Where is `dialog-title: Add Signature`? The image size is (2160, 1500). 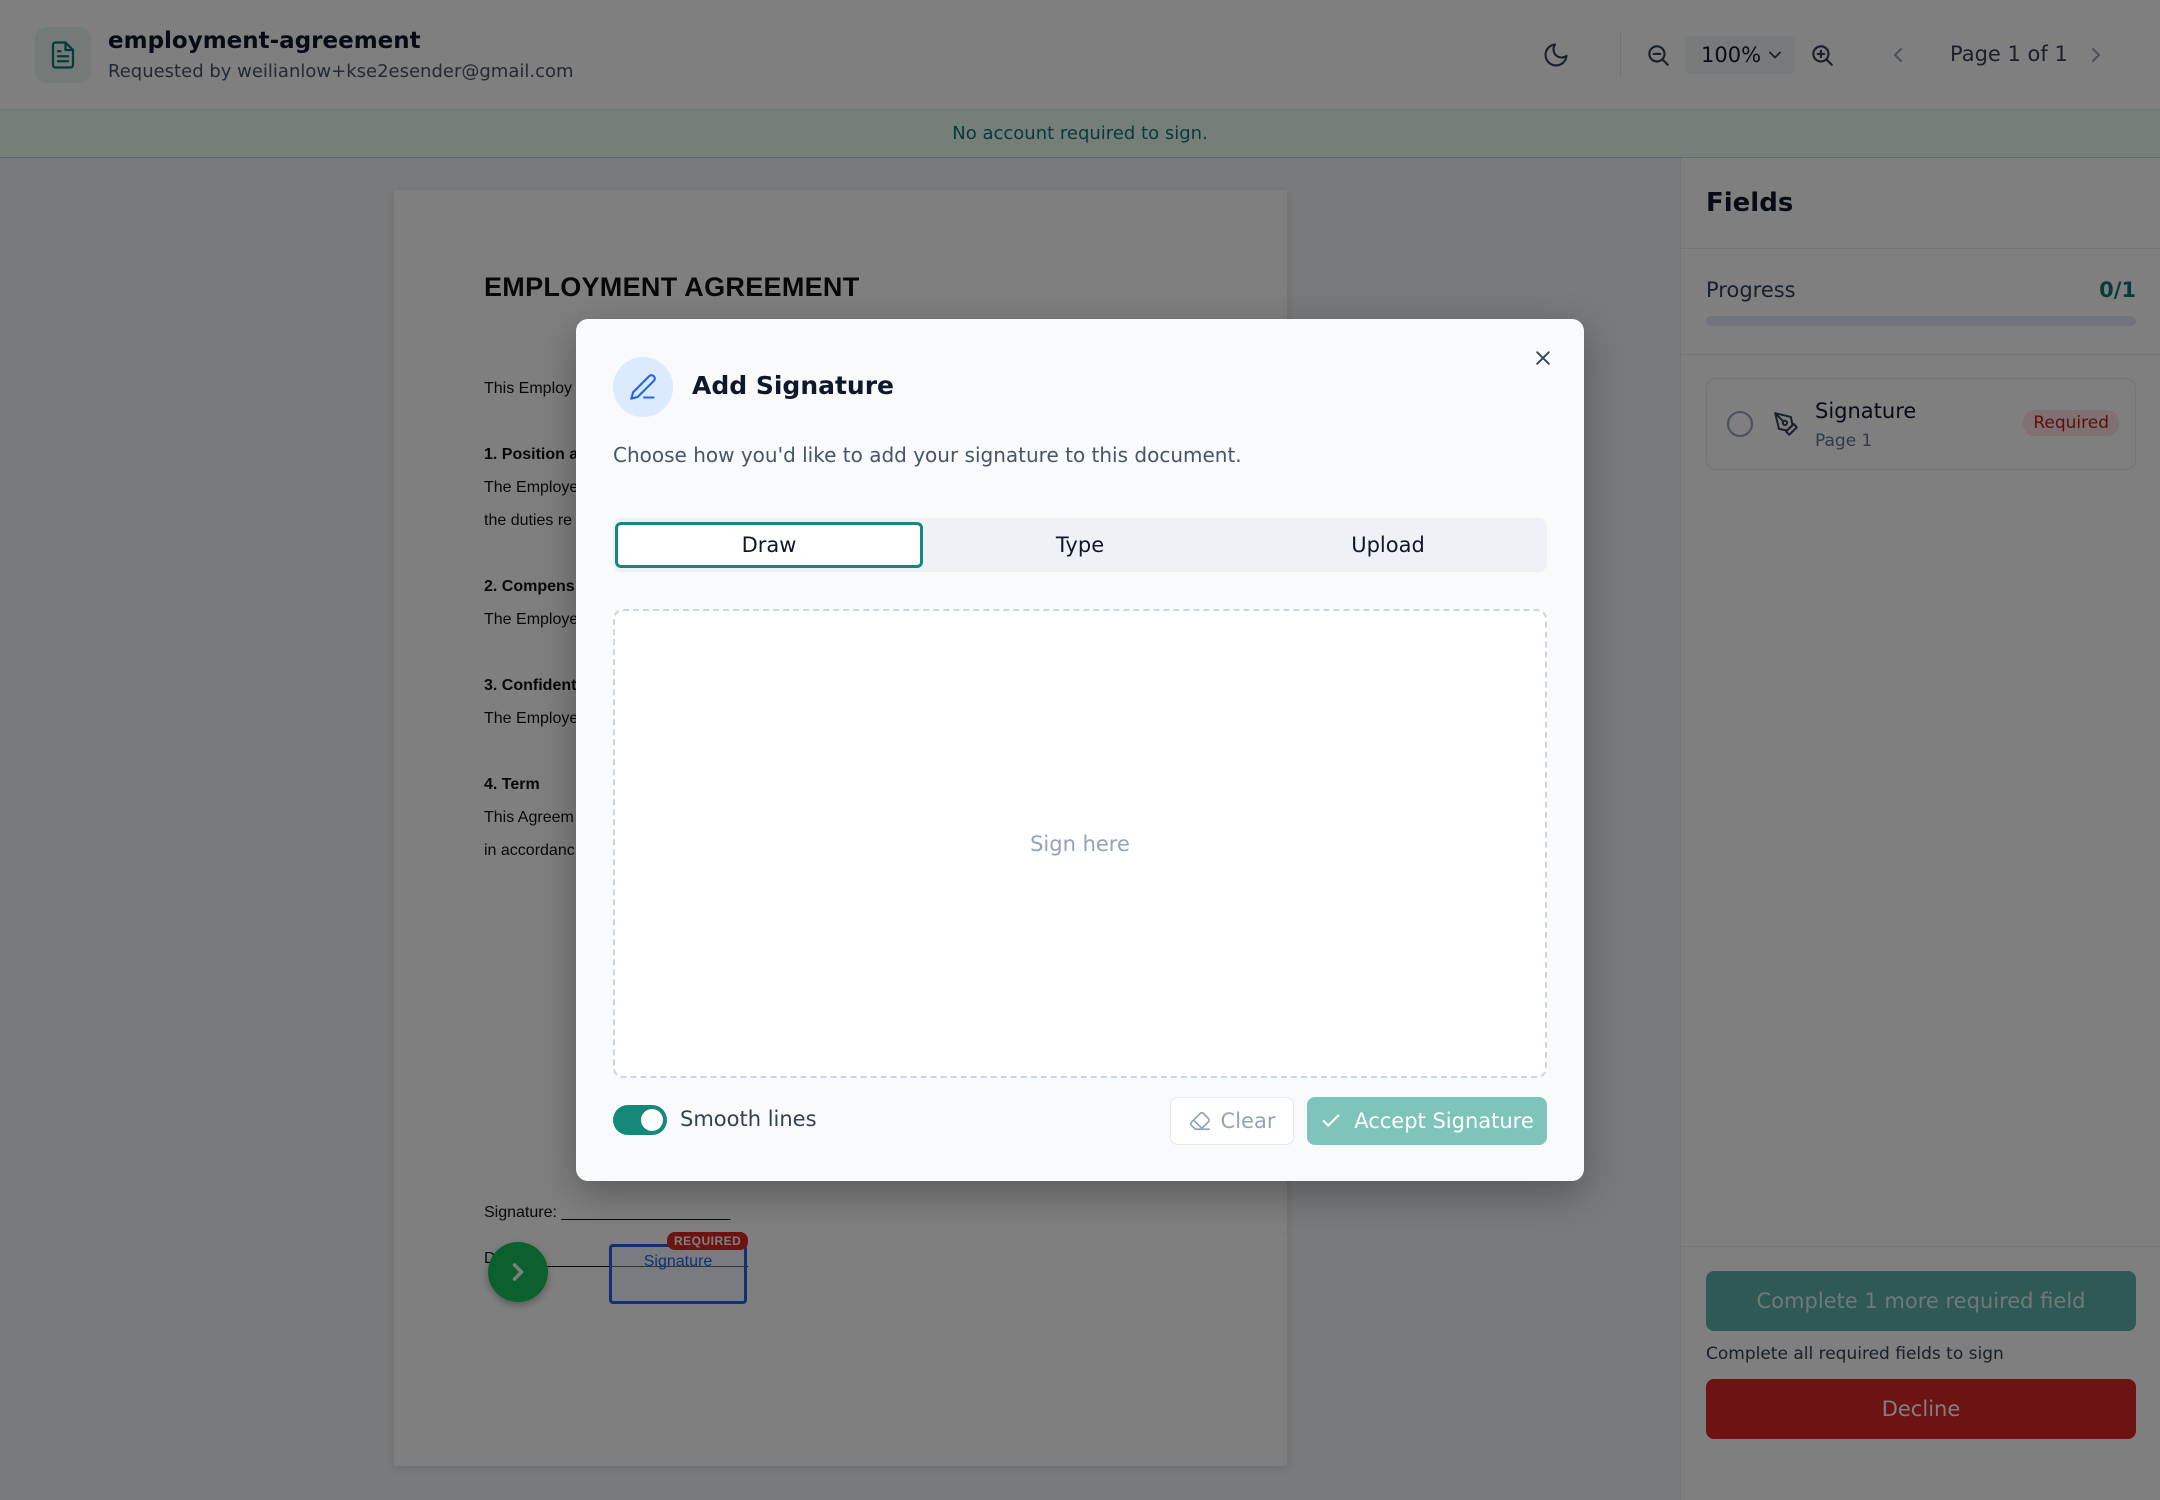 dialog-title: Add Signature is located at coordinates (793, 385).